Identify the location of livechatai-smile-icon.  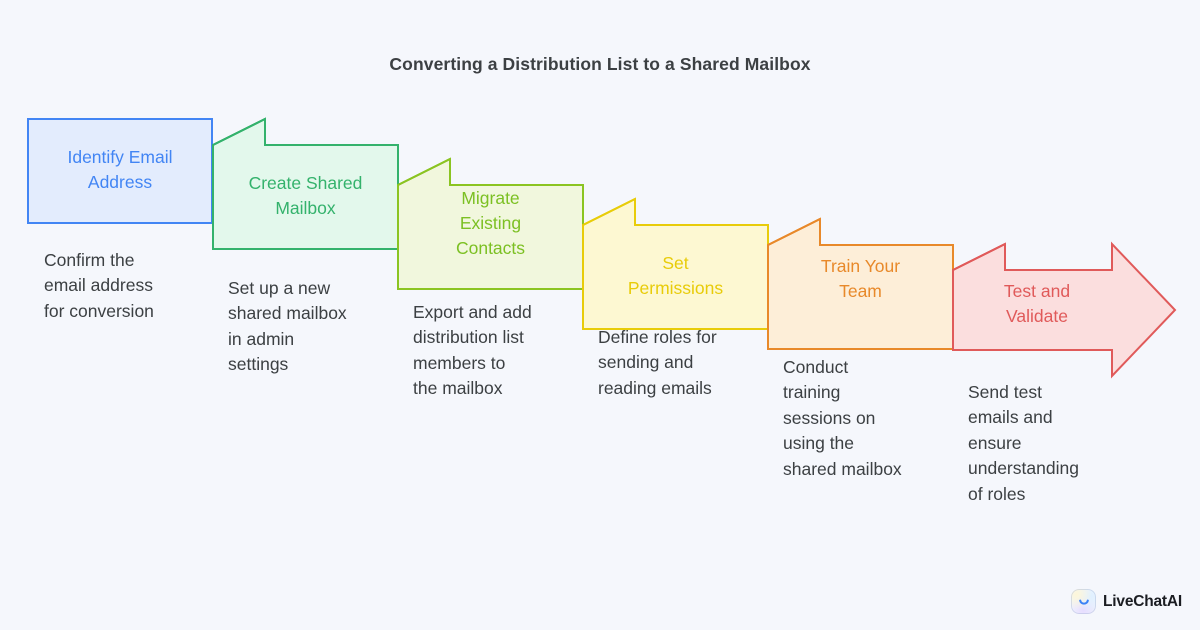
(1084, 601).